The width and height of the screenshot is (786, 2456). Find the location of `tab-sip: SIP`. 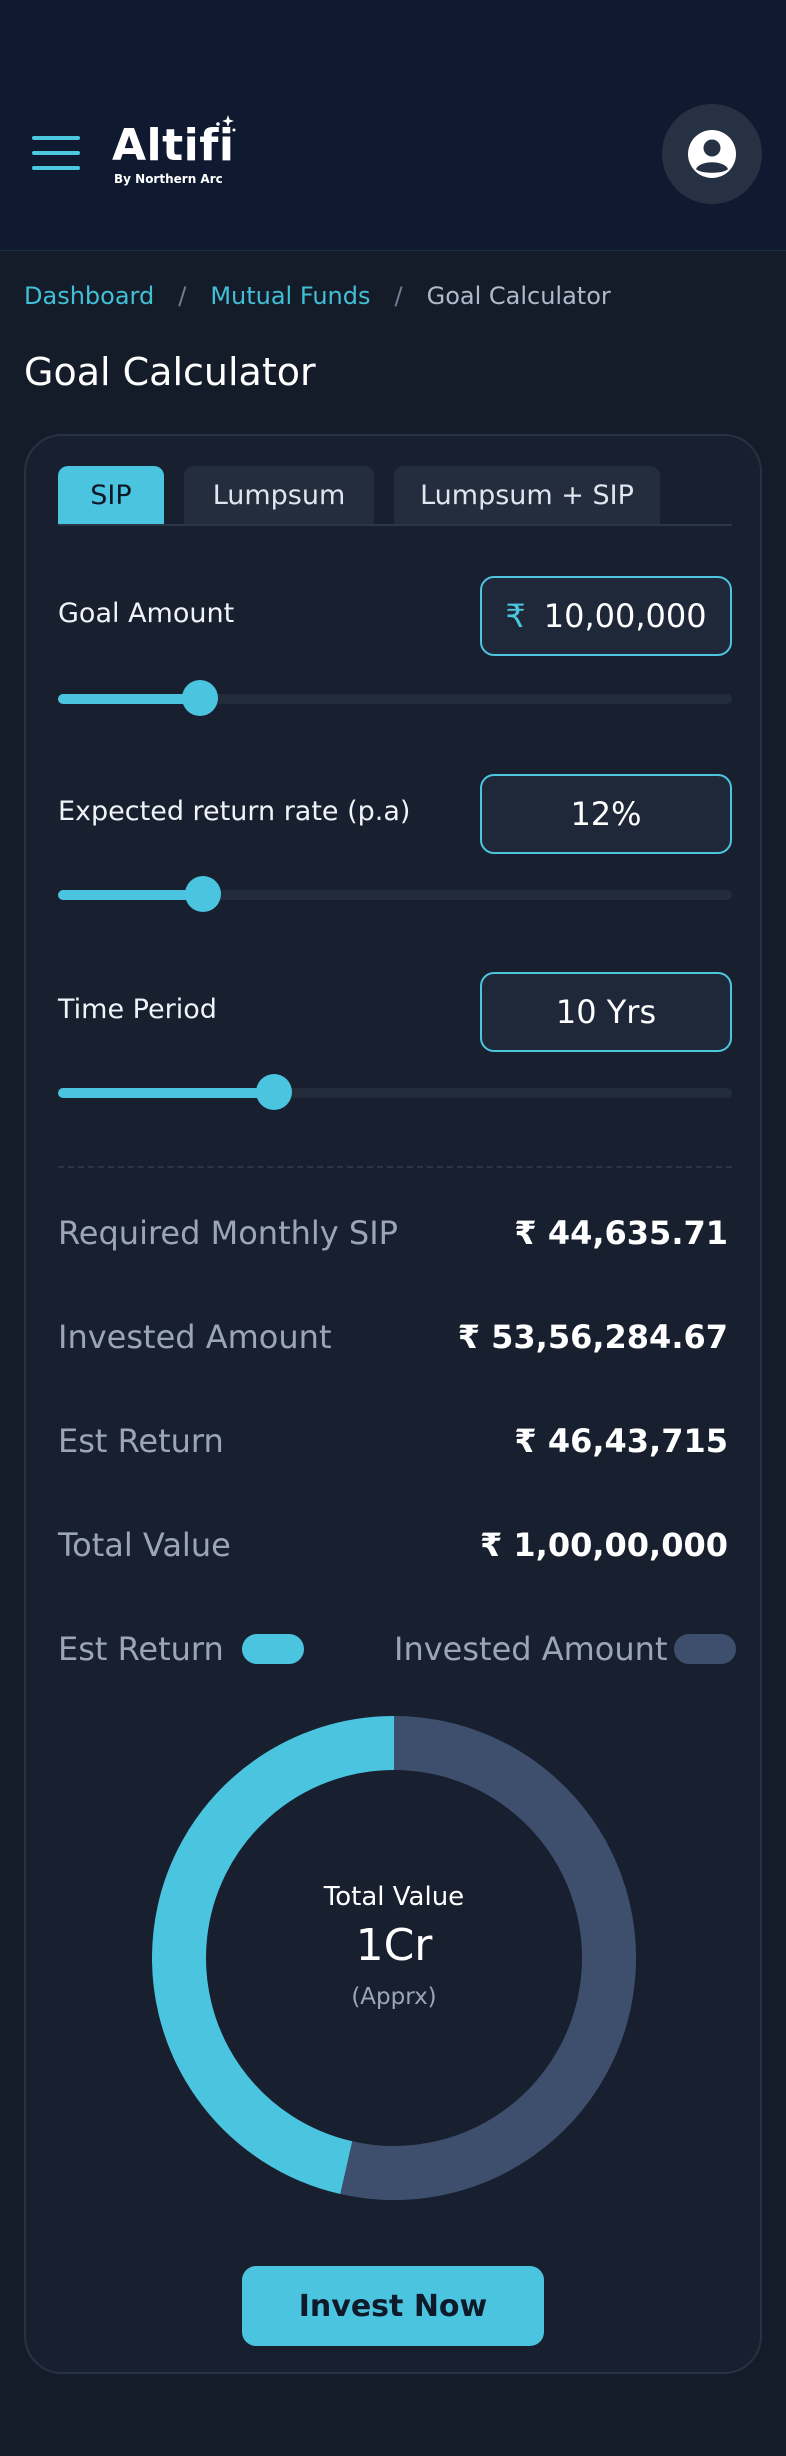

tab-sip: SIP is located at coordinates (111, 495).